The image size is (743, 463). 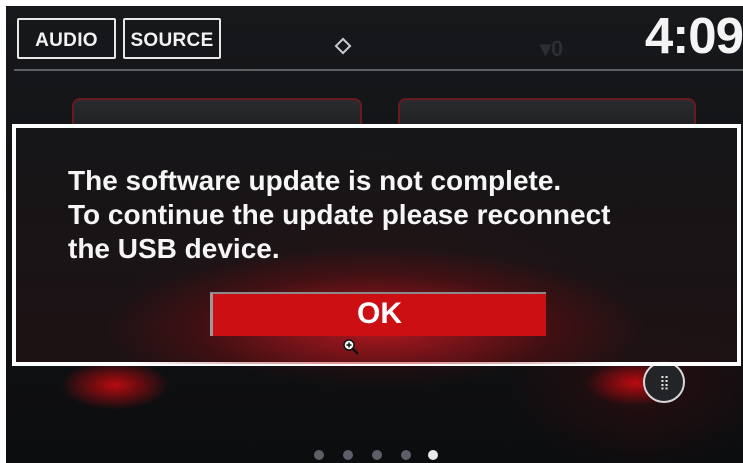 I want to click on zoom-cursor-icon, so click(x=351, y=347).